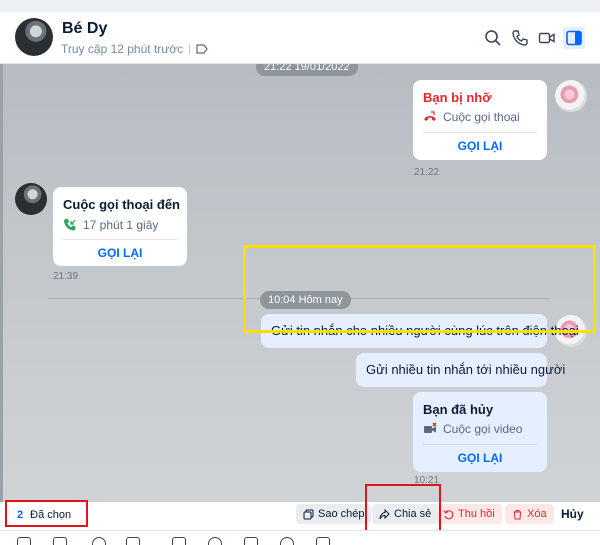 The width and height of the screenshot is (600, 545). Describe the element at coordinates (571, 96) in the screenshot. I see `my-avatar` at that location.